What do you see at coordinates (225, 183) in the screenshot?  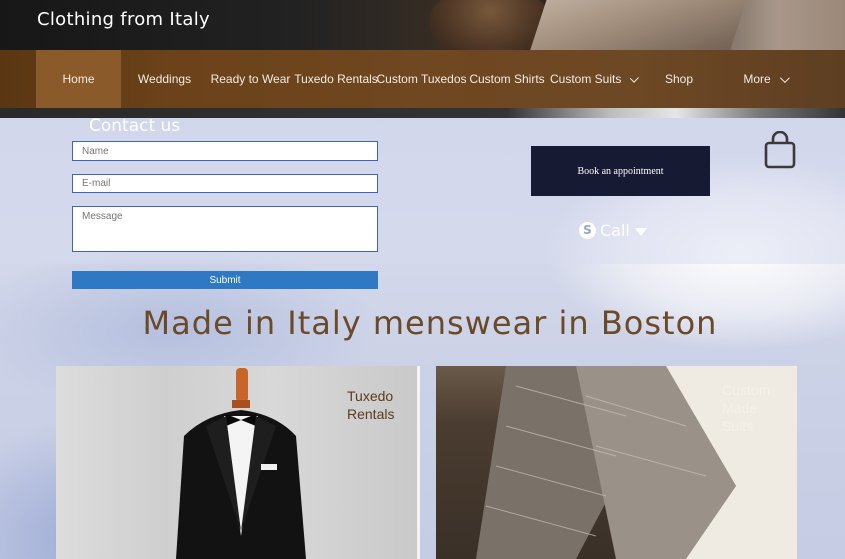 I see `email-field` at bounding box center [225, 183].